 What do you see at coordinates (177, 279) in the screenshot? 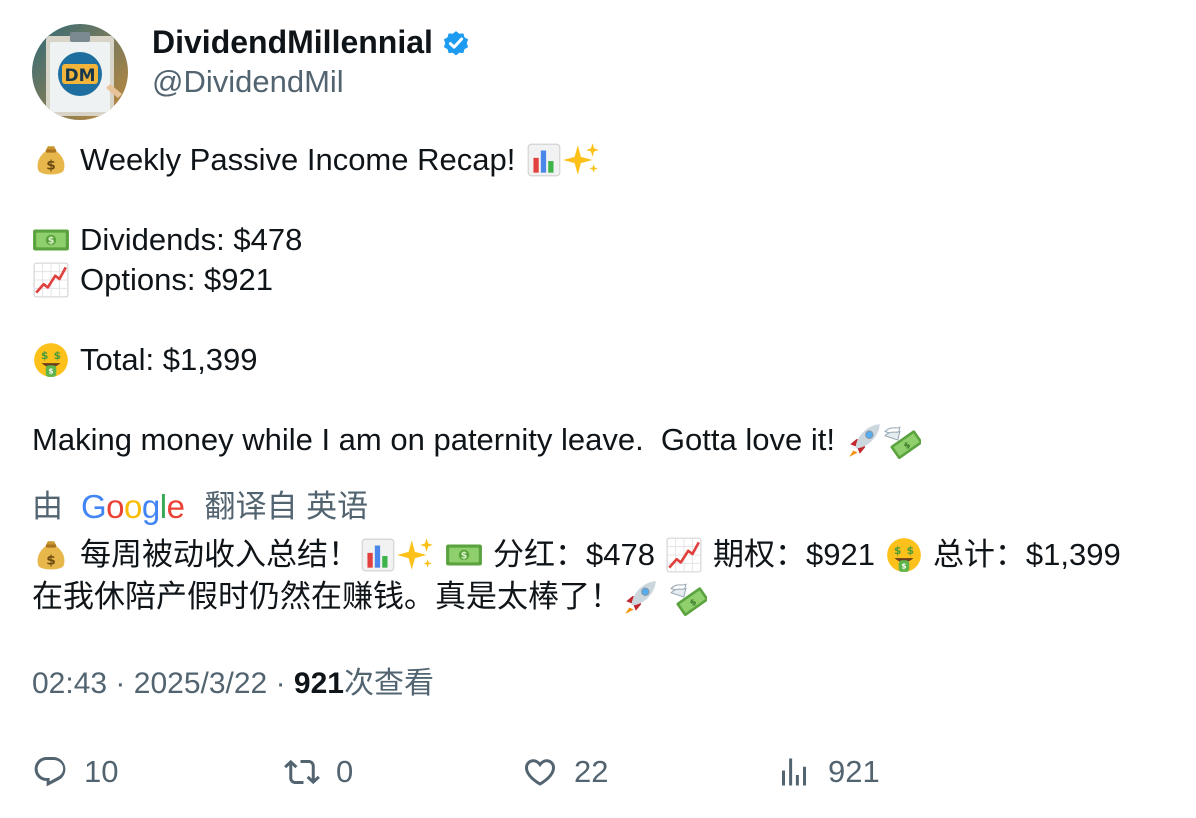
I see `tweet-options-text: Options: $921` at bounding box center [177, 279].